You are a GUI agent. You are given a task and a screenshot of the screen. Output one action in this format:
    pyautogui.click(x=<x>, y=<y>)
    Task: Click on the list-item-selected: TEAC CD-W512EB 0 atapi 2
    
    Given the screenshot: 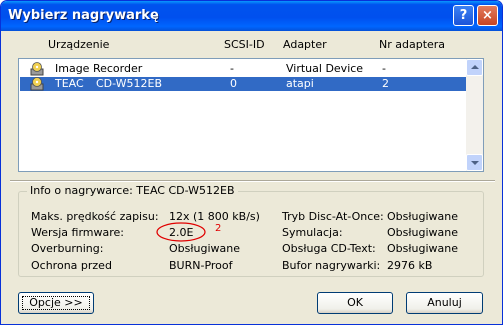 What is the action you would take?
    pyautogui.click(x=244, y=84)
    